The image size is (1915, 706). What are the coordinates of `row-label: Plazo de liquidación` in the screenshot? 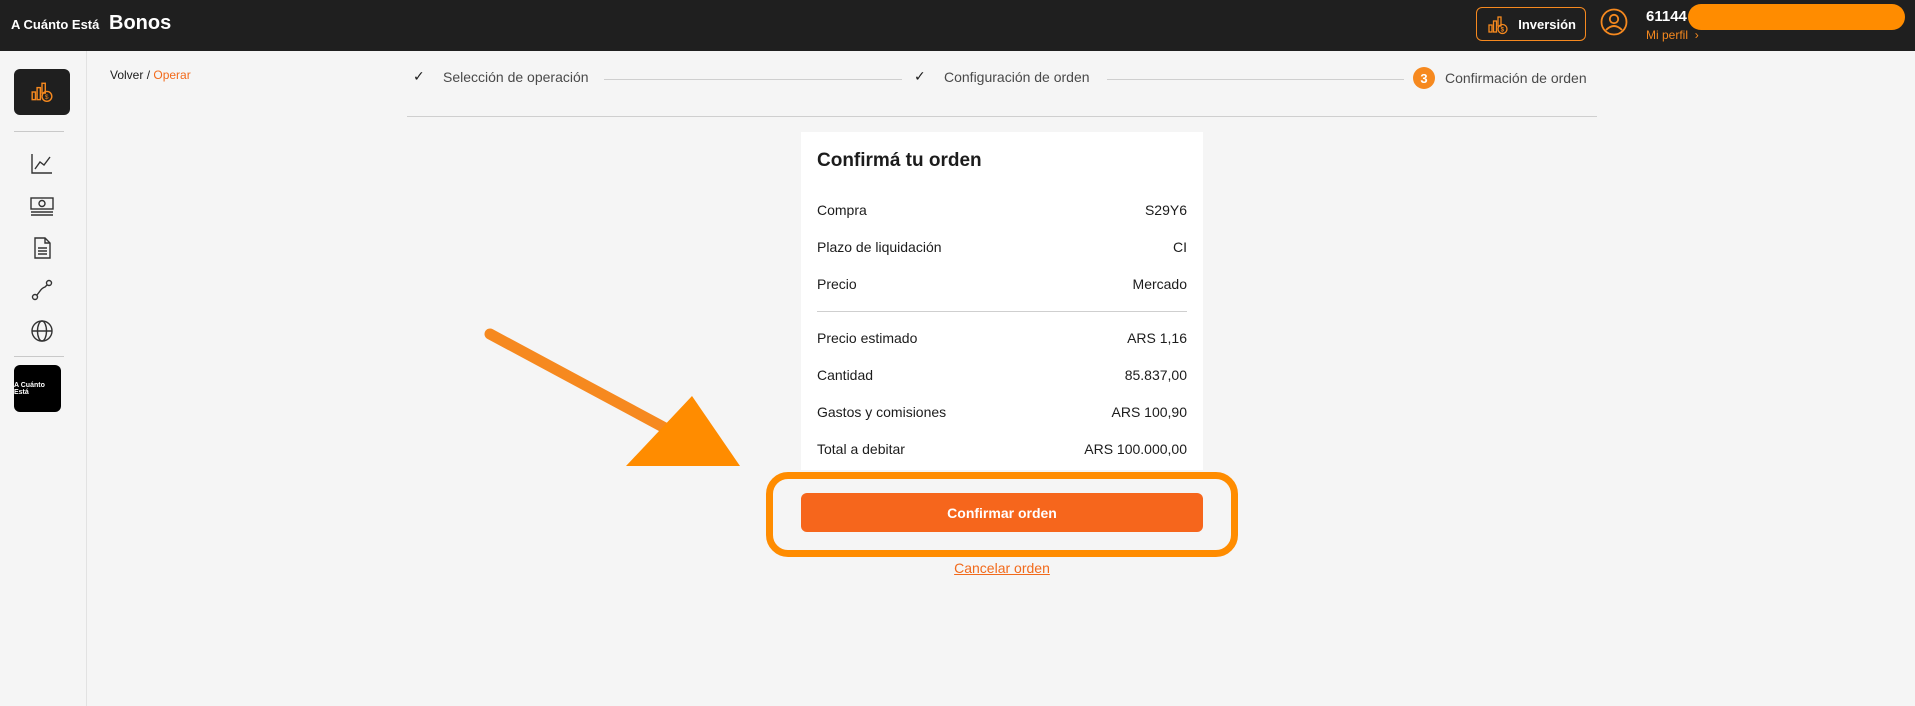 It's located at (879, 247).